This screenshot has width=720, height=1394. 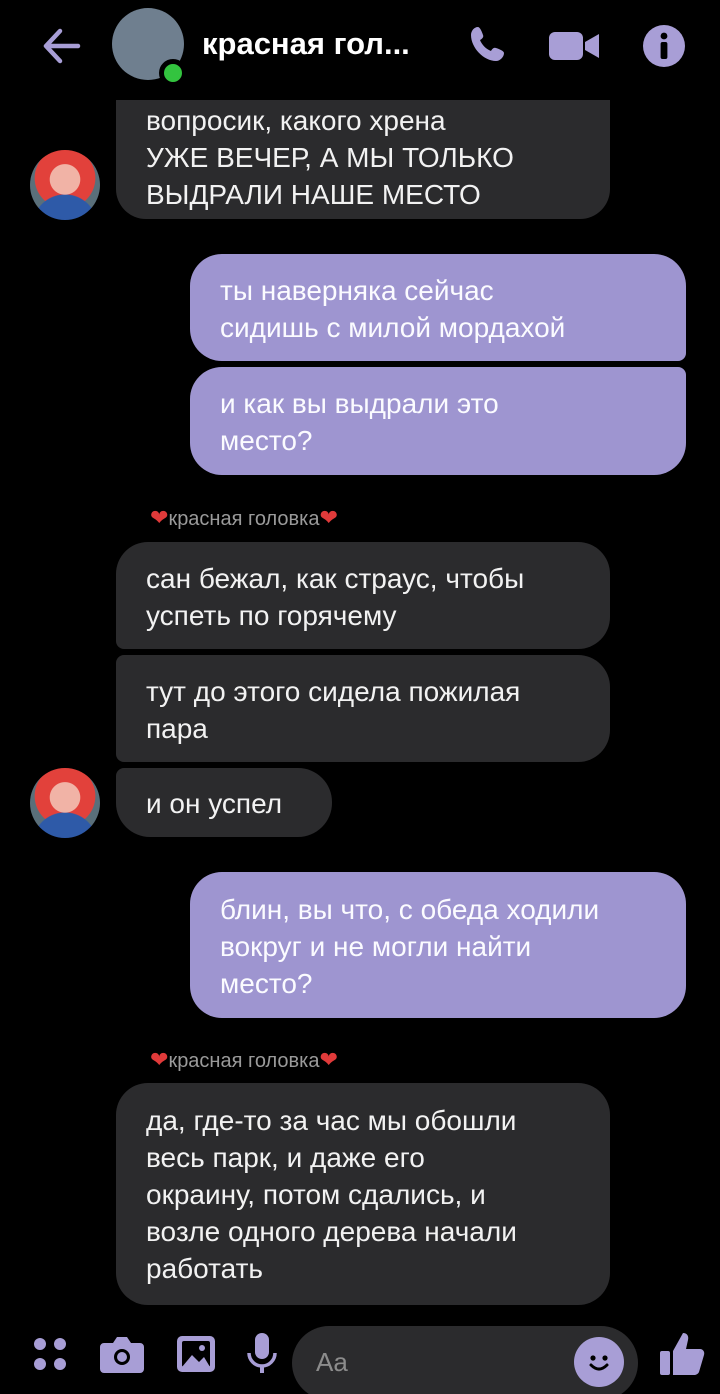 What do you see at coordinates (332, 1362) in the screenshot?
I see `message-input-placeholder: Aa` at bounding box center [332, 1362].